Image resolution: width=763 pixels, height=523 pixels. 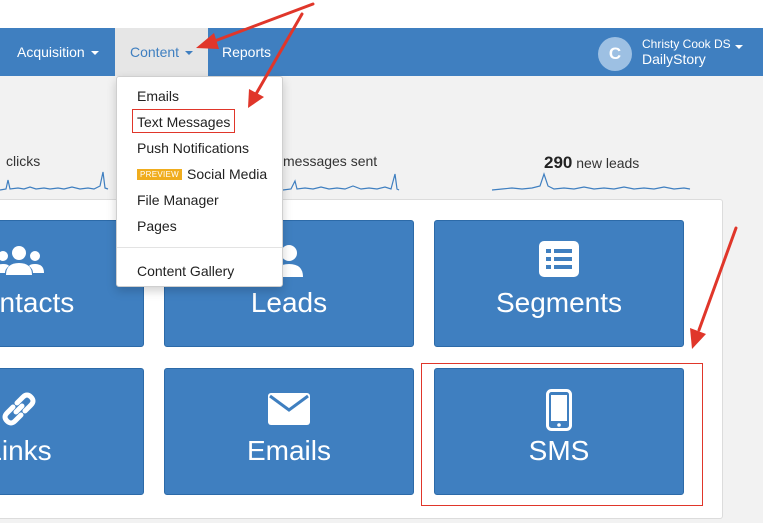 I want to click on text-messages-highlight-box, so click(x=183, y=121).